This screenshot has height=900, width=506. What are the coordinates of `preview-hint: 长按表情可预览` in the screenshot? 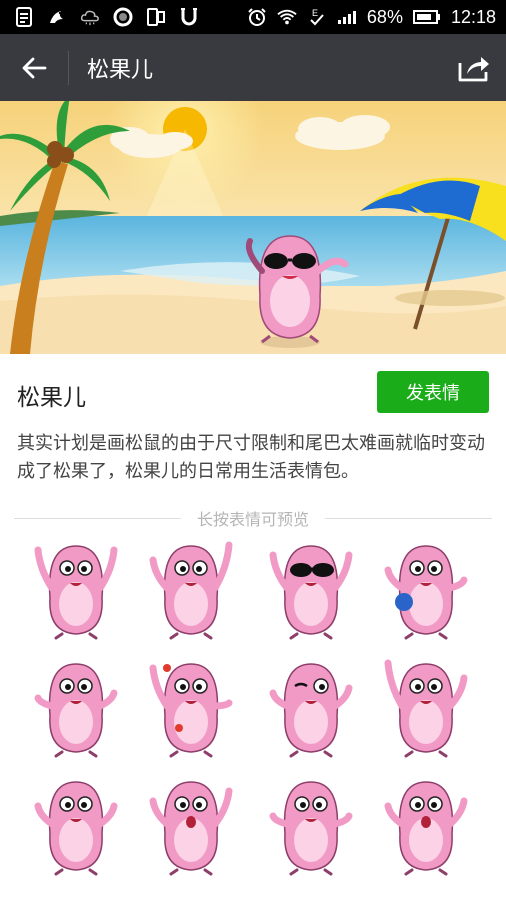 It's located at (253, 518).